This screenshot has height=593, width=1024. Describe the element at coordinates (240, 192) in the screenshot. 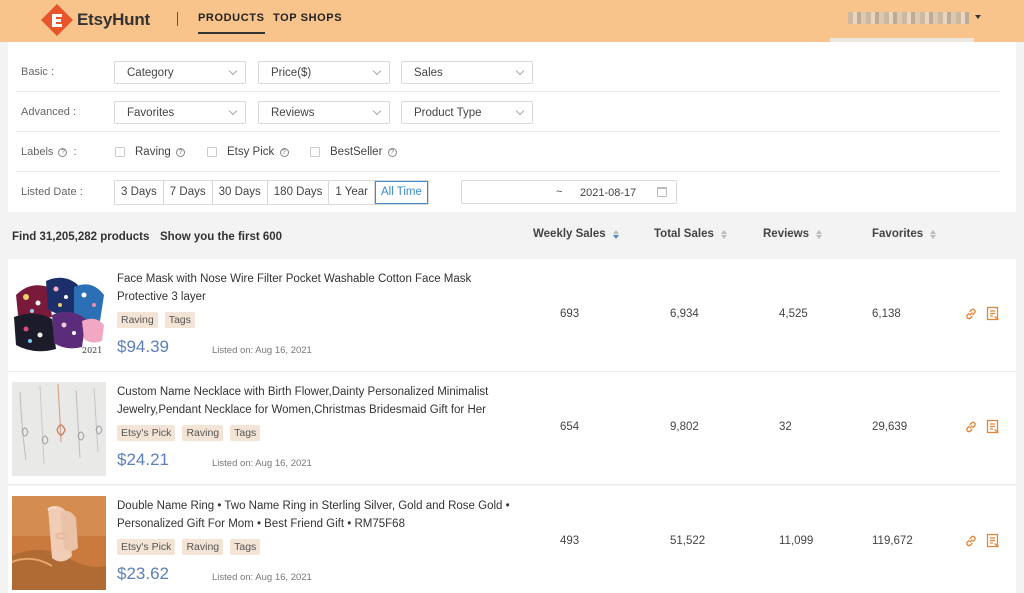

I see `range-30-days: 30 Days` at that location.